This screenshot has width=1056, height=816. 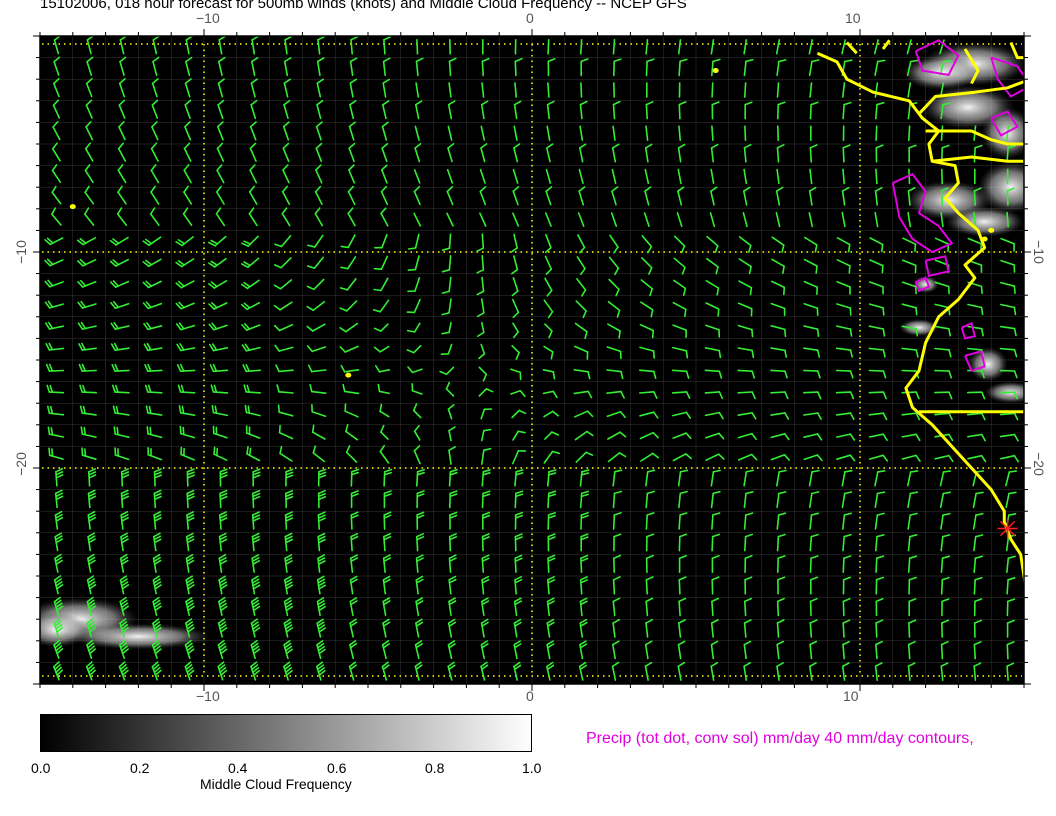 What do you see at coordinates (140, 768) in the screenshot?
I see `colorbar-tick: 0.2` at bounding box center [140, 768].